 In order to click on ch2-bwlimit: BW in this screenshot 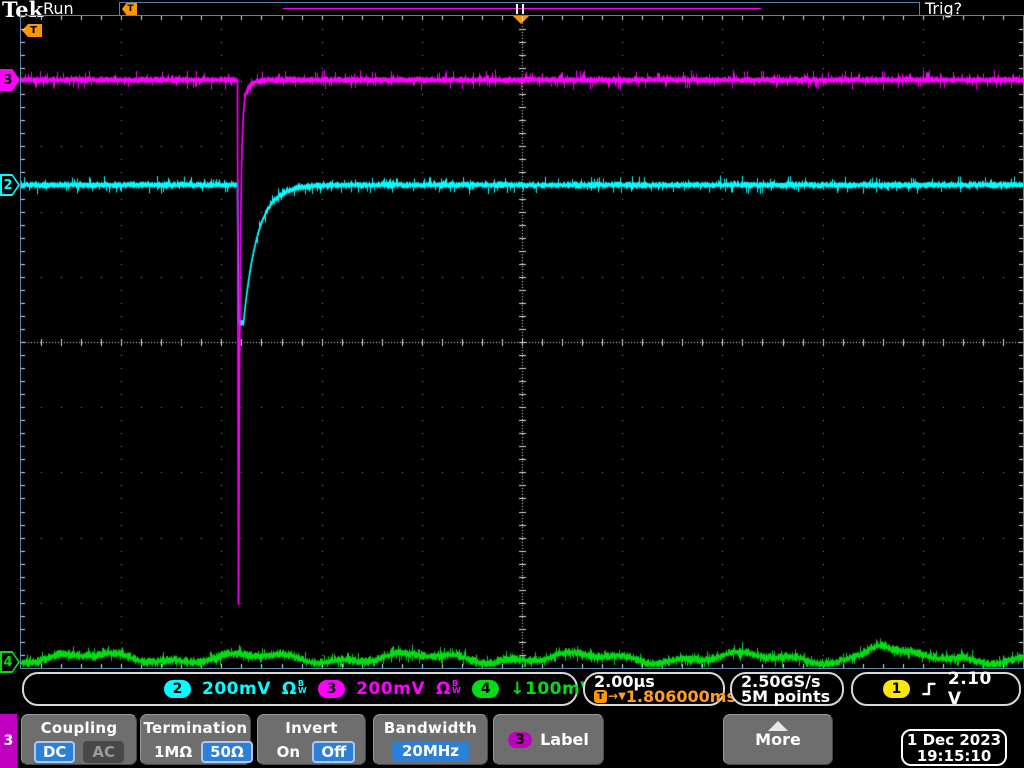, I will do `click(302, 687)`.